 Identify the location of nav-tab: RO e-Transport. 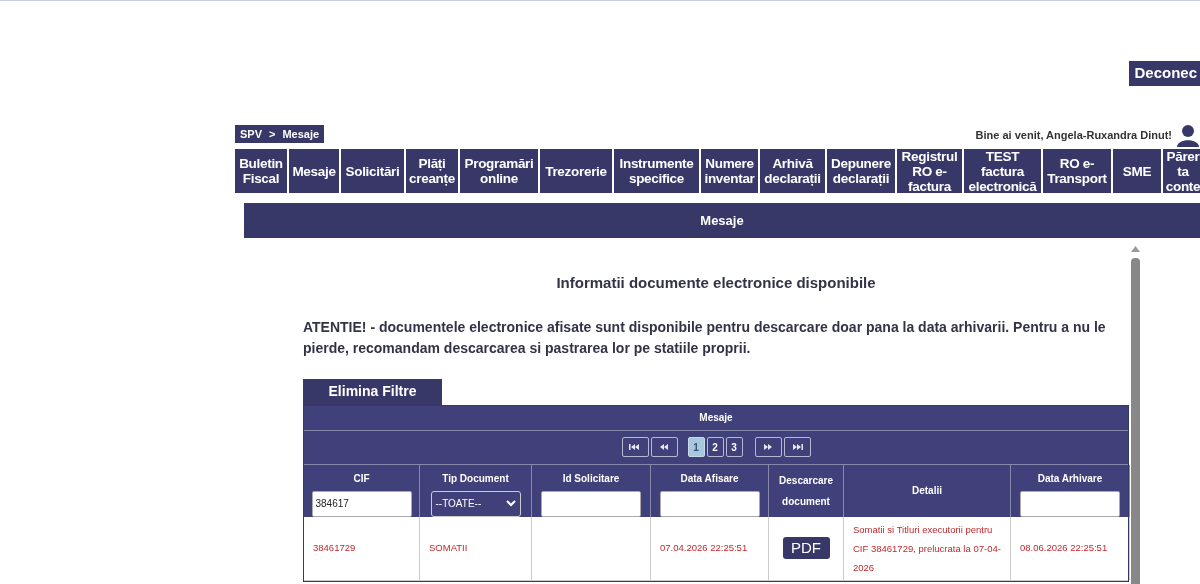
(1077, 171).